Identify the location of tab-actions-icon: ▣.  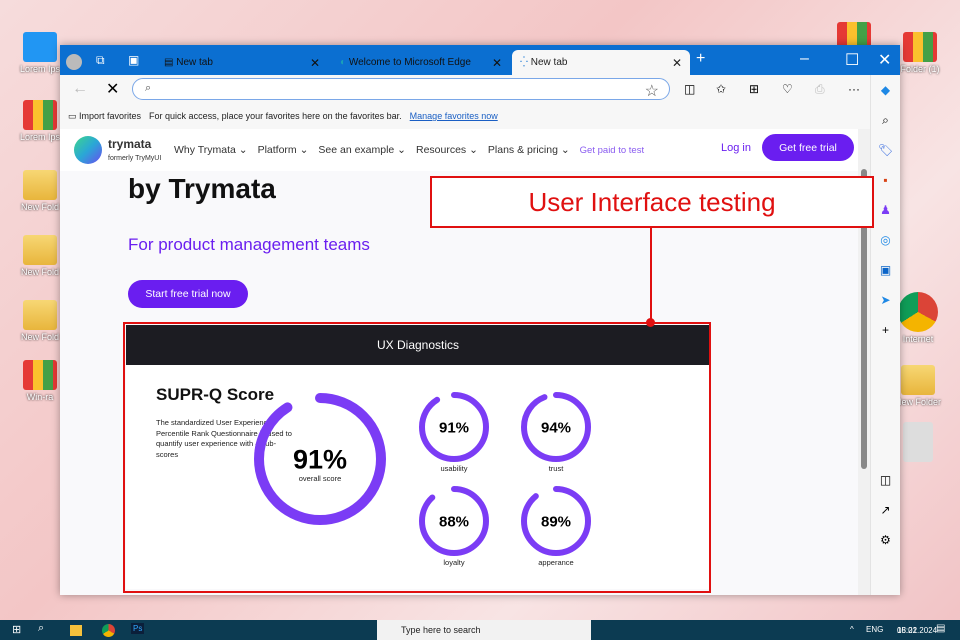
(133, 60).